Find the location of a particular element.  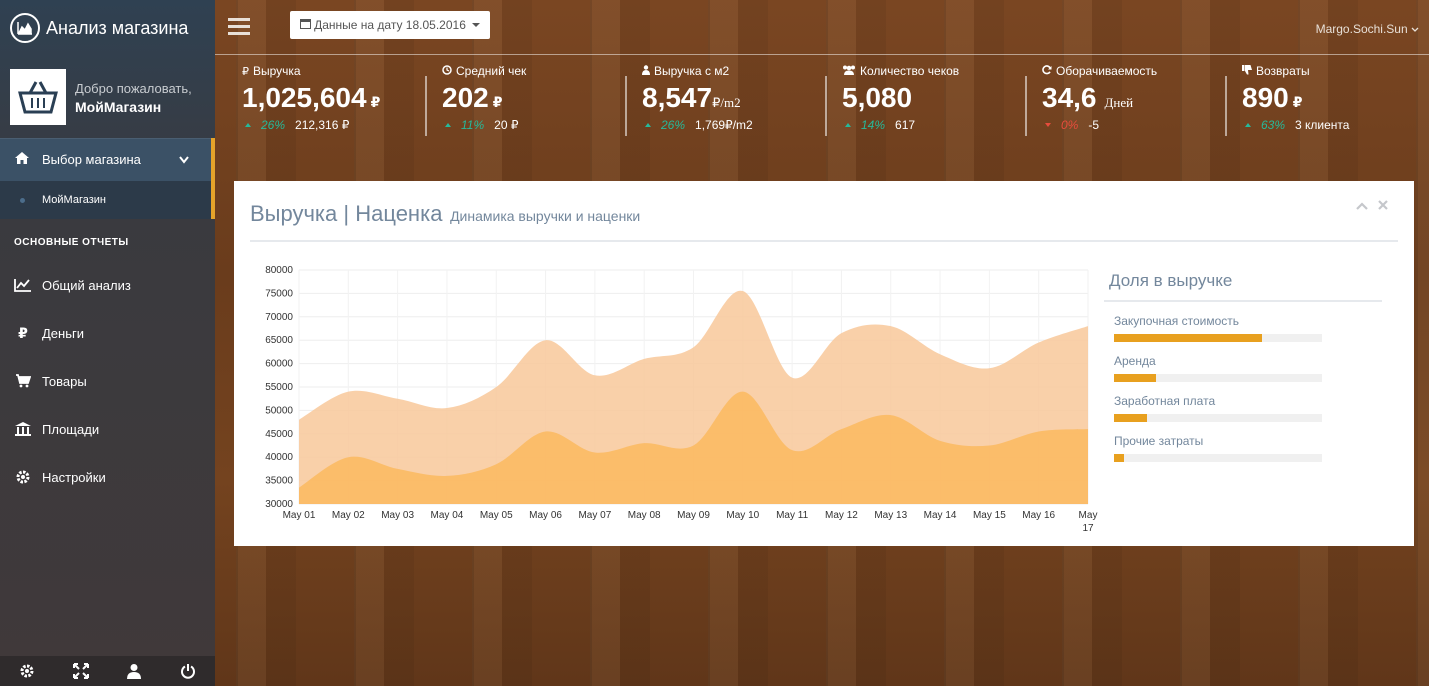

sidebar-item-settings: Настройки is located at coordinates (107, 477).